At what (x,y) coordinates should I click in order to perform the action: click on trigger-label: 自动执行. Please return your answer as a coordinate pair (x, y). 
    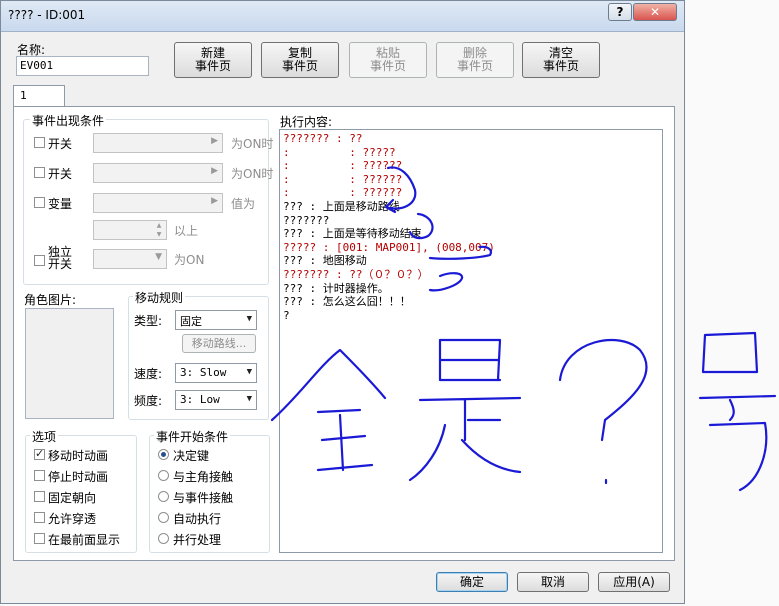
    Looking at the image, I should click on (197, 519).